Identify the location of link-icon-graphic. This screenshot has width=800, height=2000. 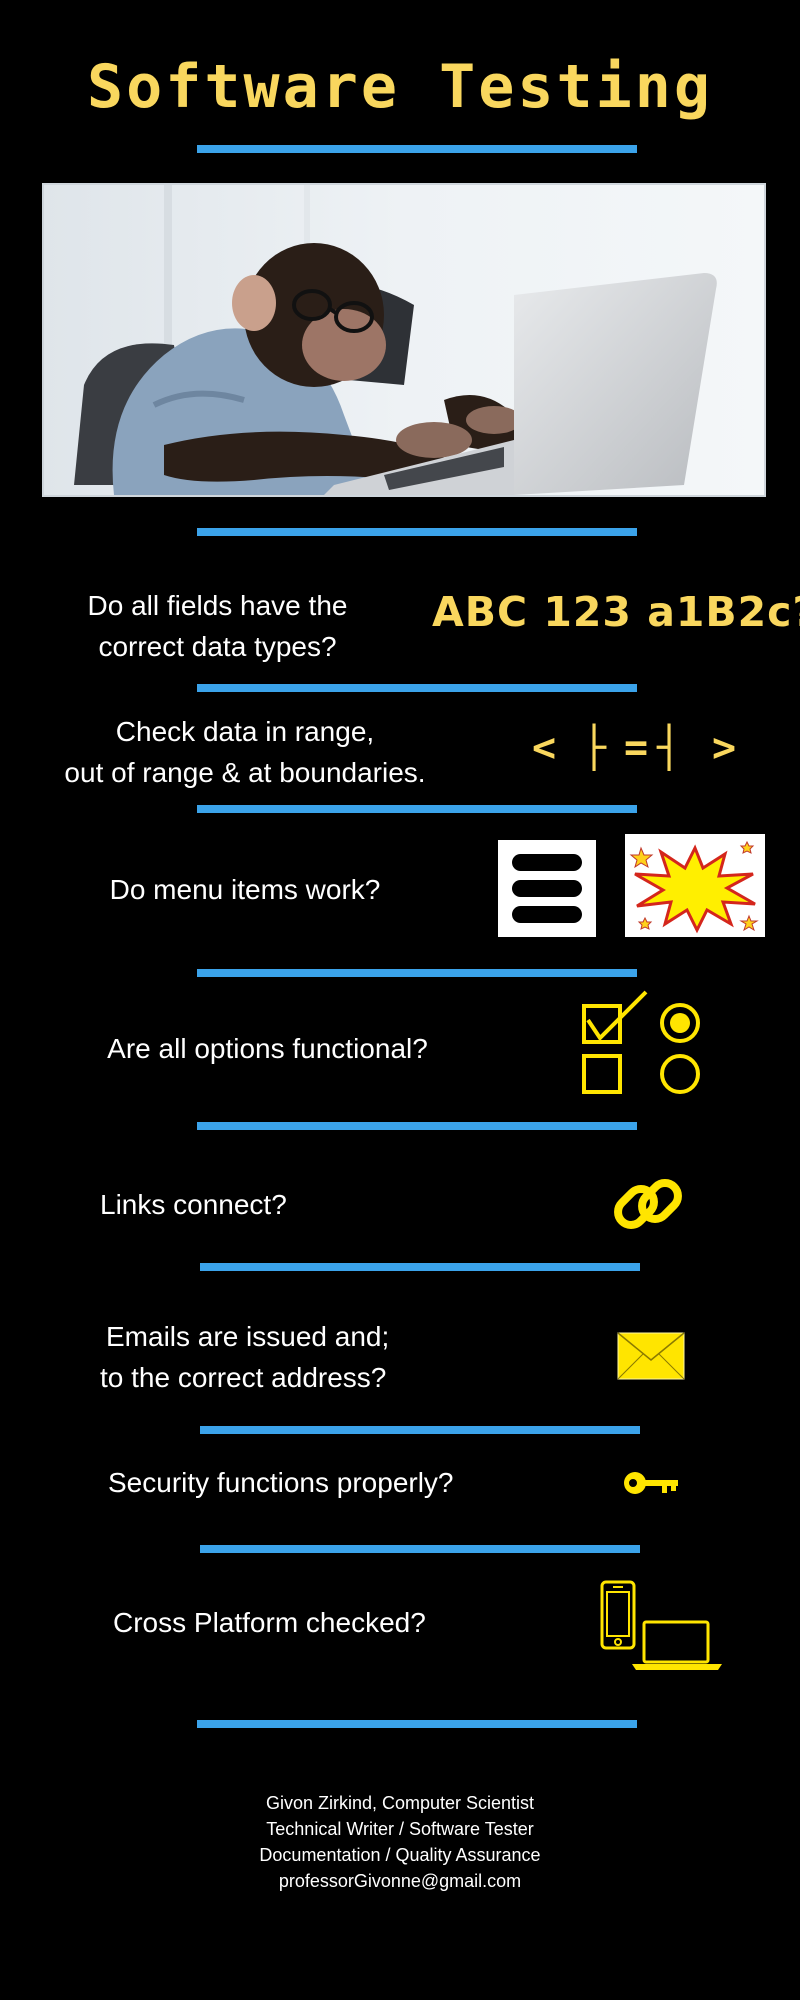
(648, 1204).